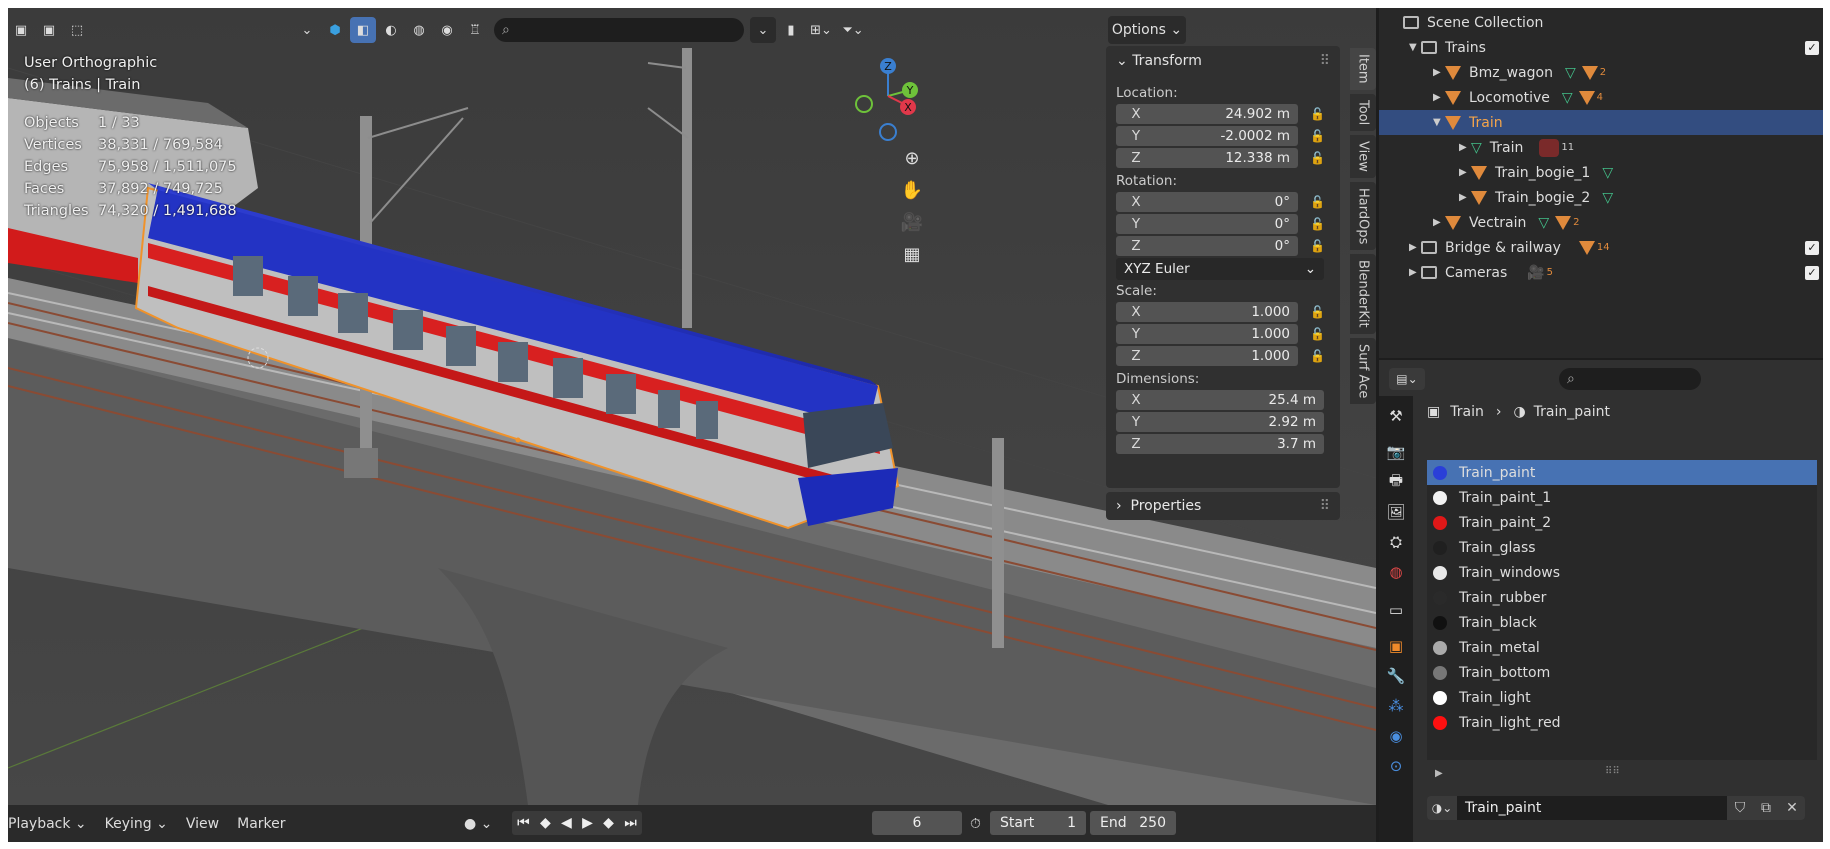  Describe the element at coordinates (49, 30) in the screenshot. I see `select-extend-icon: ▣` at that location.